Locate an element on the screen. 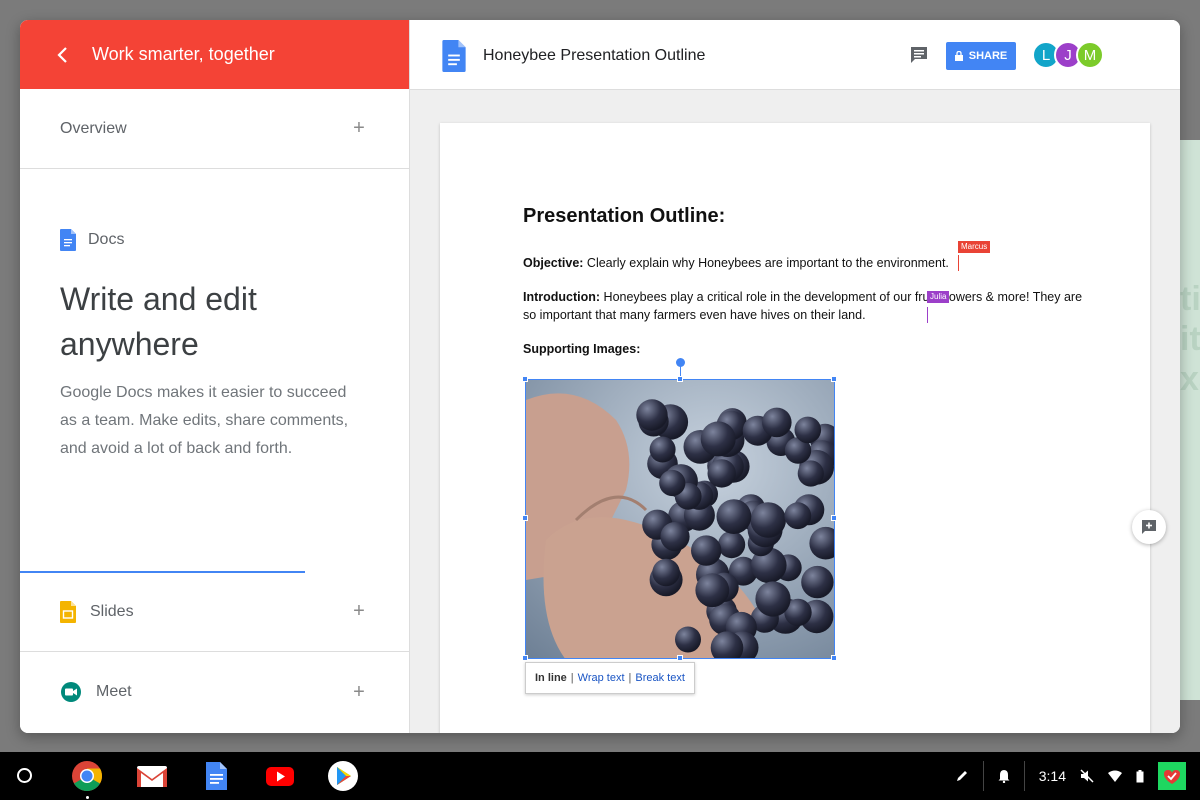  left-header: Work smarter, together is located at coordinates (214, 54).